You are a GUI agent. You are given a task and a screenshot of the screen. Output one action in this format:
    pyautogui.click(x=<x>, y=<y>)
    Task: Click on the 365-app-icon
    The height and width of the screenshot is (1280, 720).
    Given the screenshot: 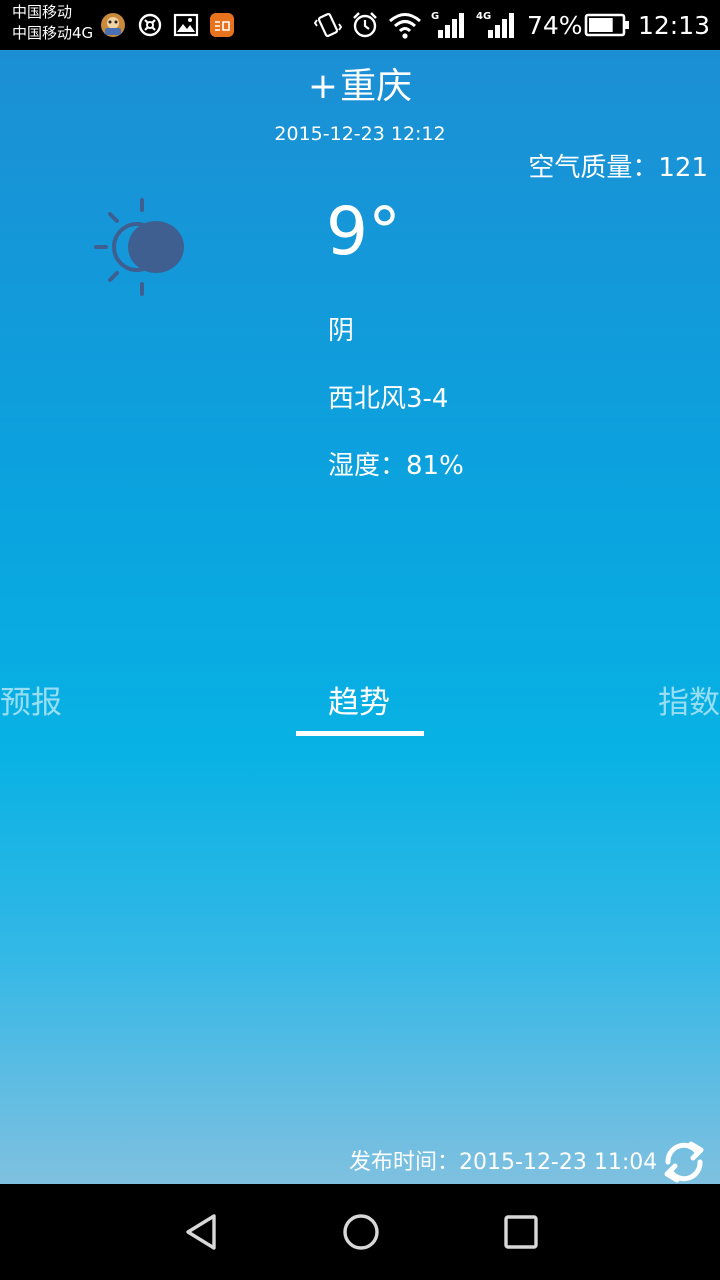 What is the action you would take?
    pyautogui.click(x=222, y=25)
    